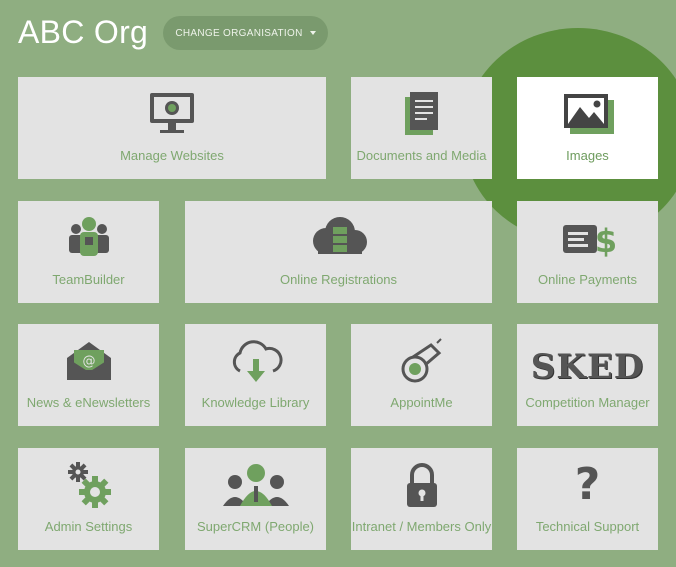 The image size is (676, 567). What do you see at coordinates (588, 238) in the screenshot?
I see `payments-icon: $` at bounding box center [588, 238].